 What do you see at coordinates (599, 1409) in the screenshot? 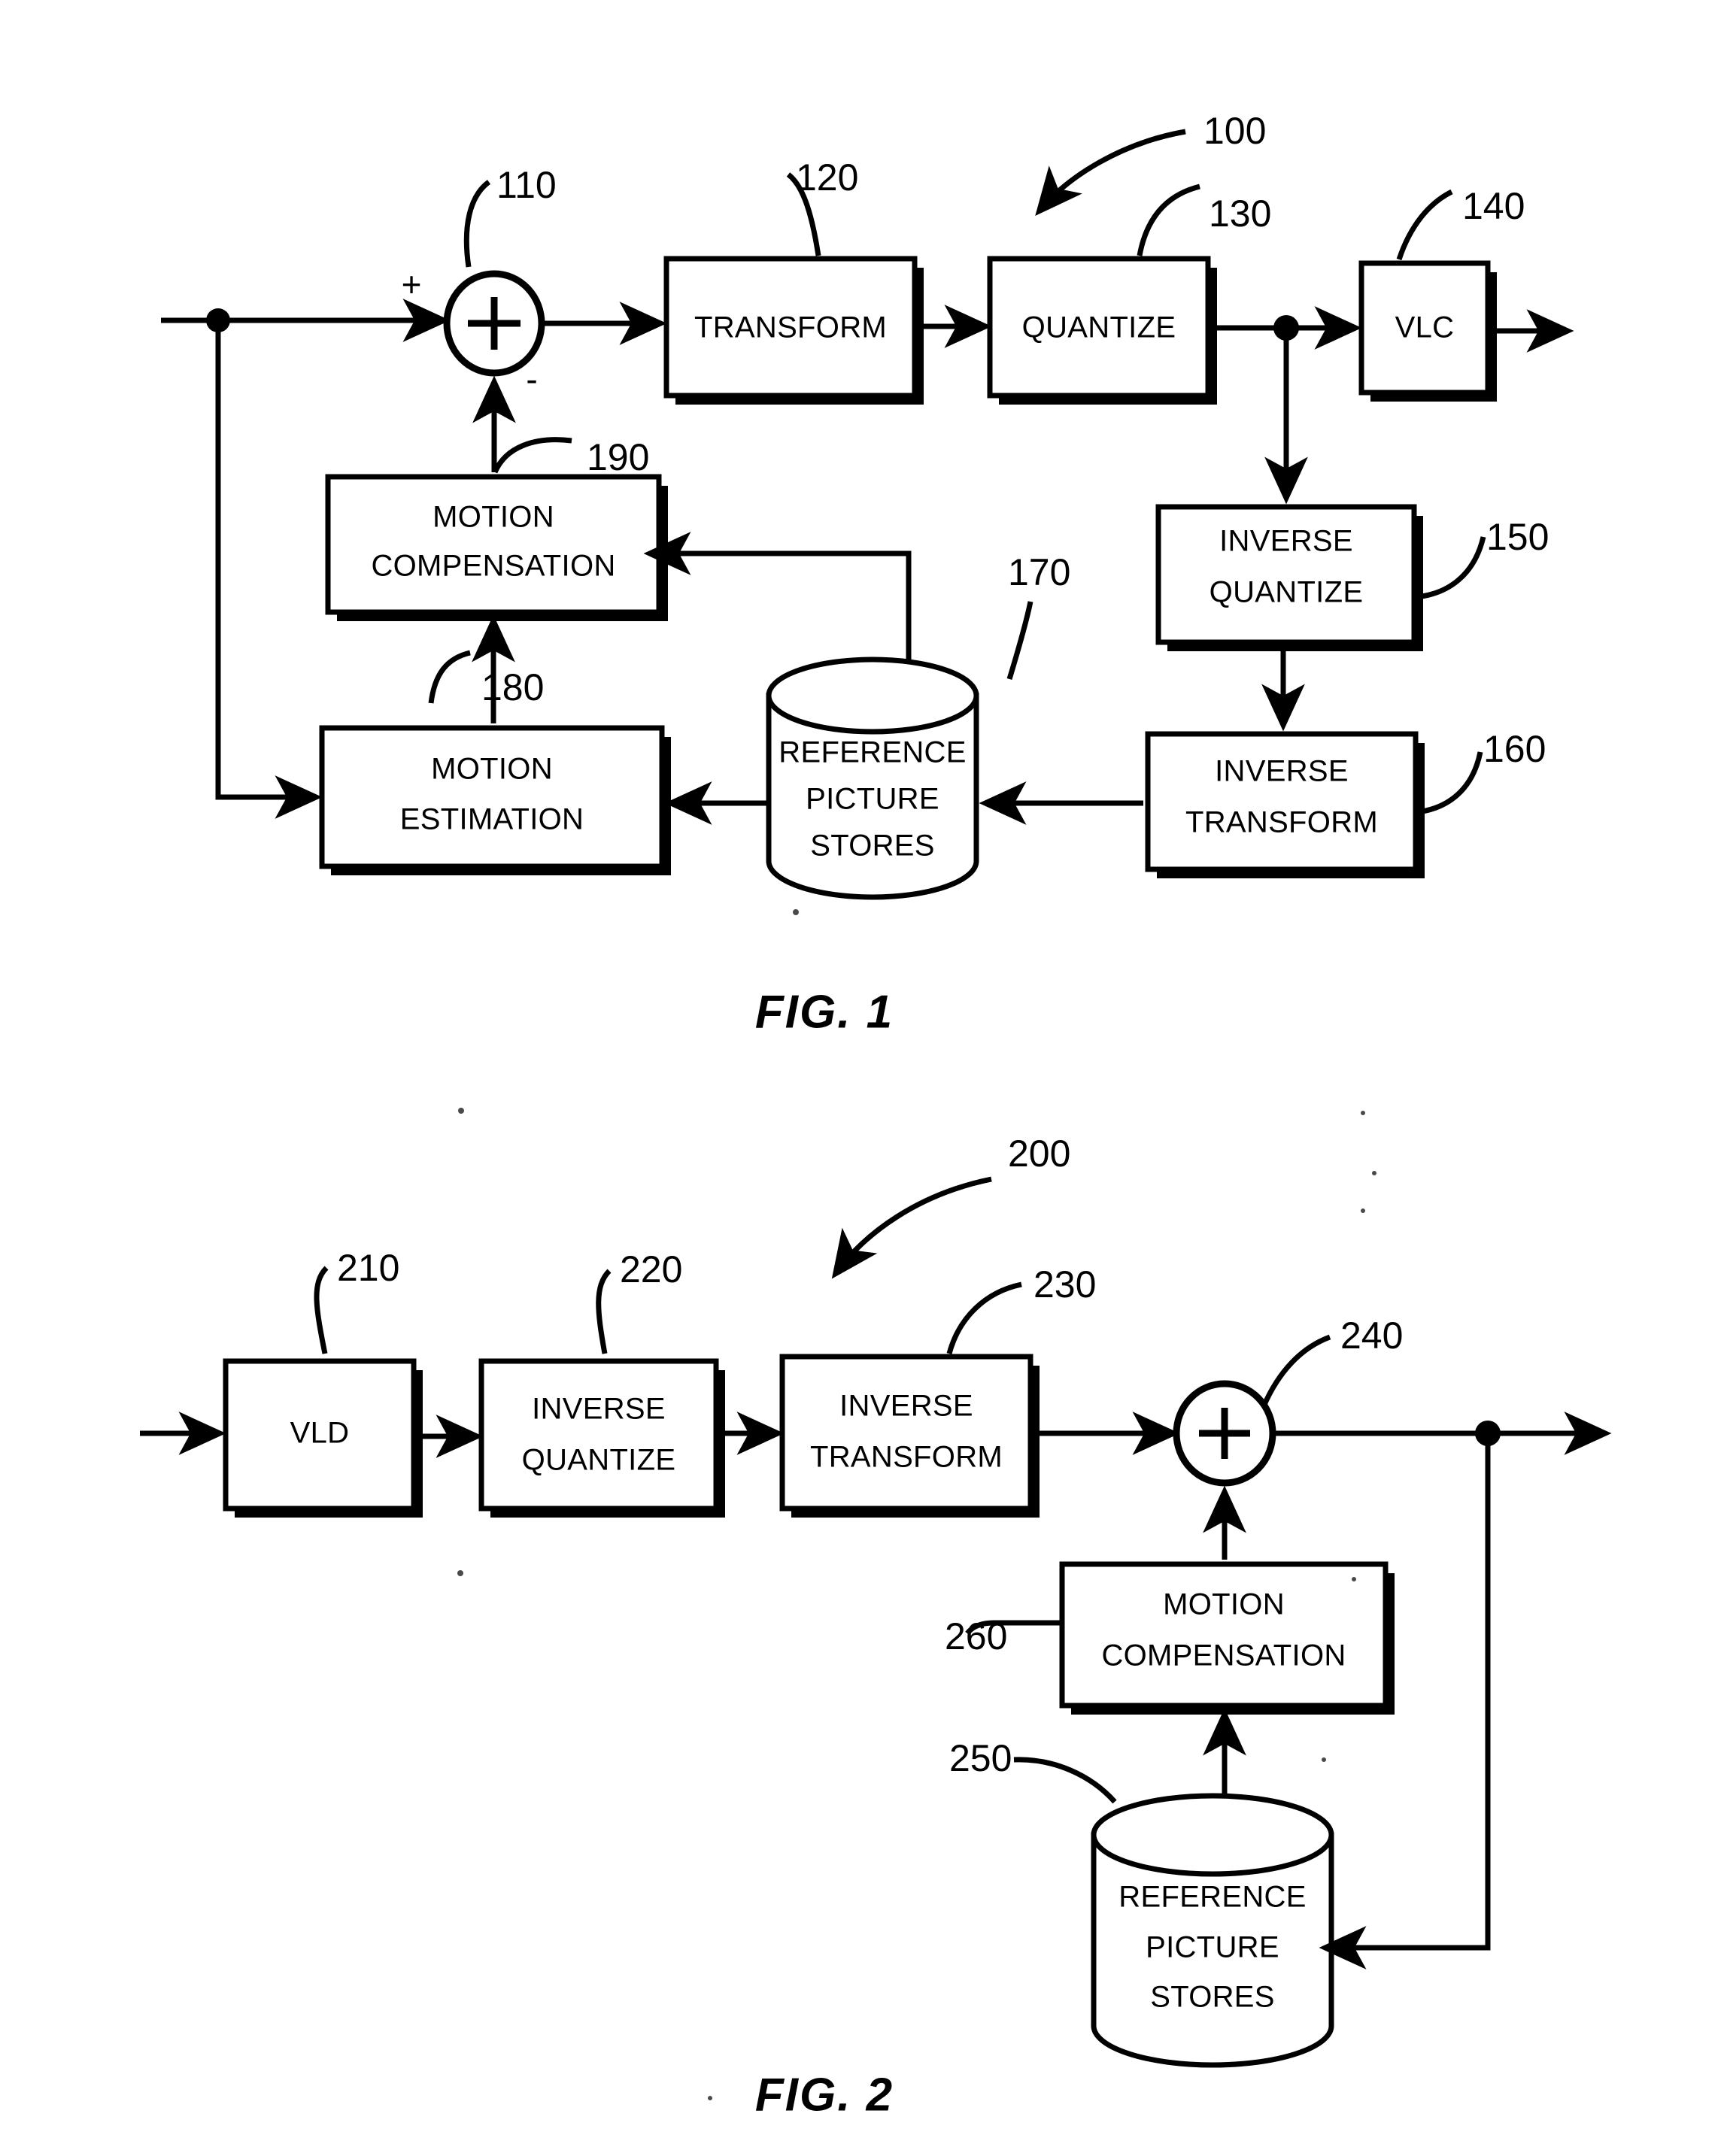
I see `fig2-inverse-quantize-line1: INVERSE` at bounding box center [599, 1409].